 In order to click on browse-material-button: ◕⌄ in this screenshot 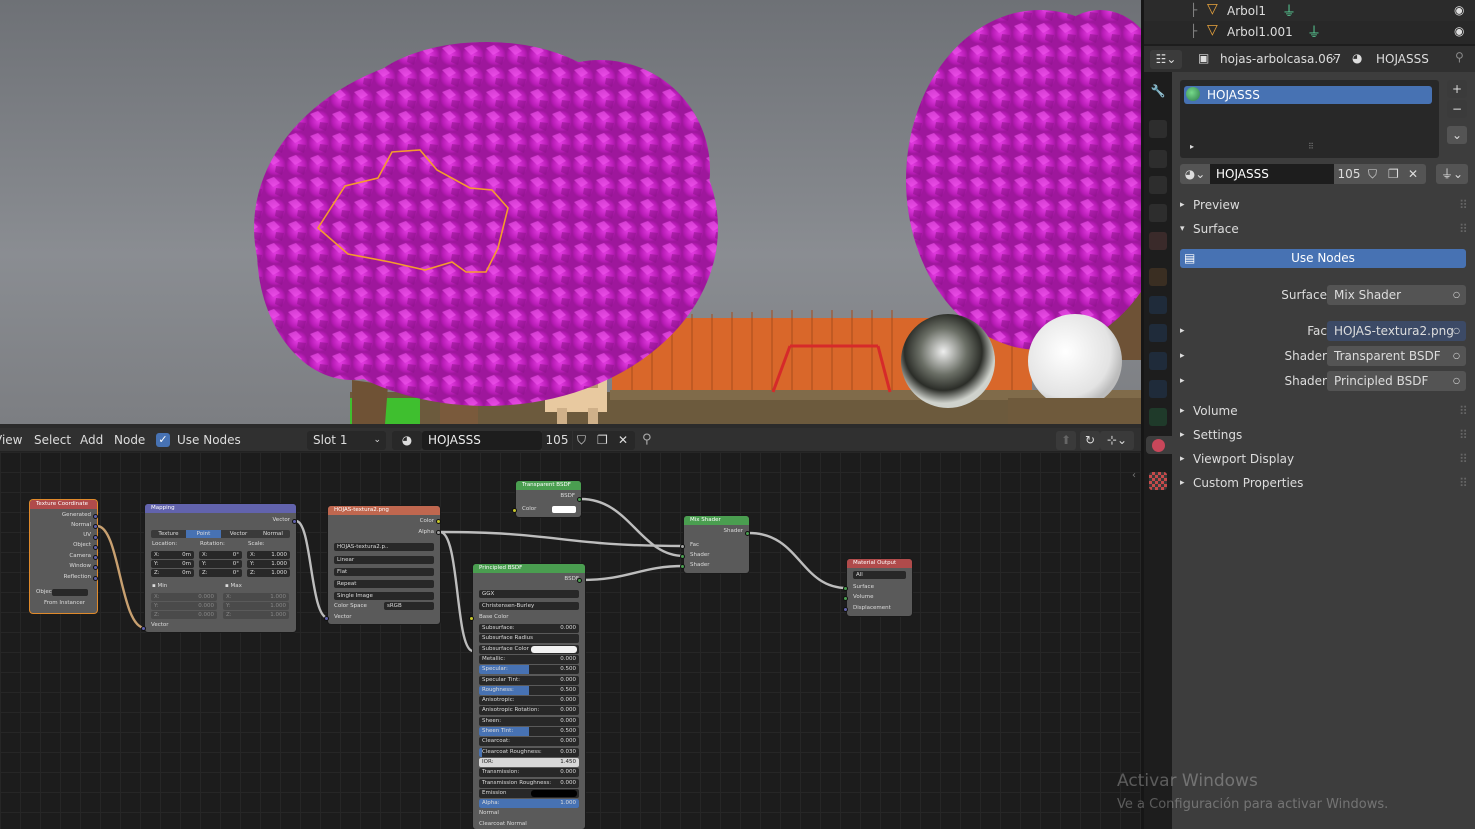, I will do `click(1195, 174)`.